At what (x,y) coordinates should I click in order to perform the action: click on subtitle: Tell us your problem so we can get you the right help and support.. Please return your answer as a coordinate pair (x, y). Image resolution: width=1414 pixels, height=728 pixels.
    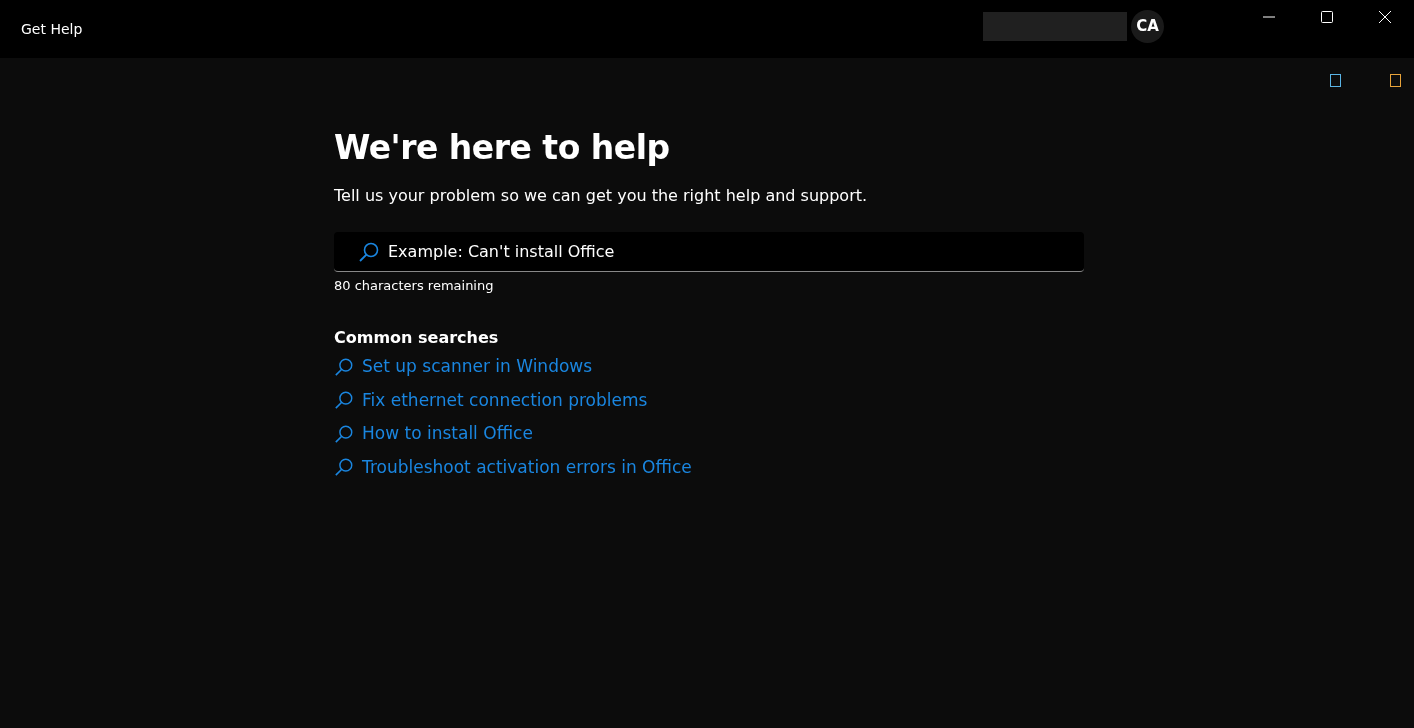
    Looking at the image, I should click on (601, 195).